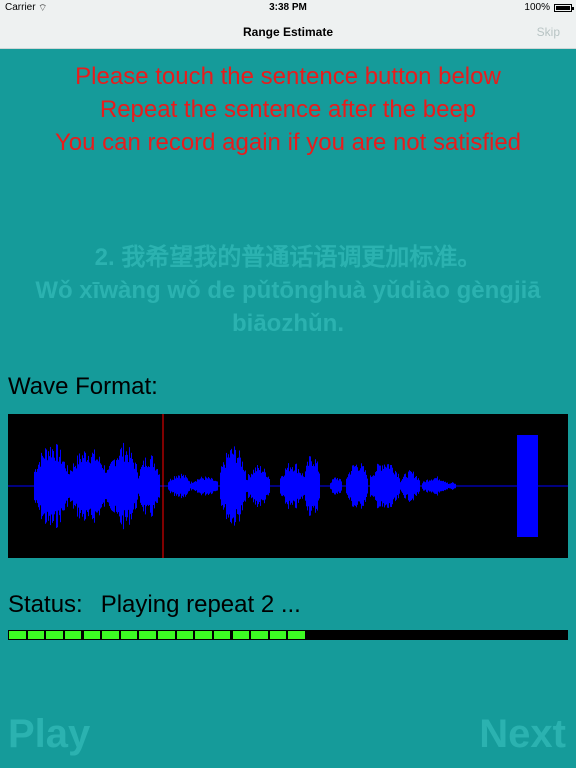 This screenshot has width=576, height=768. I want to click on play-button: Play, so click(49, 734).